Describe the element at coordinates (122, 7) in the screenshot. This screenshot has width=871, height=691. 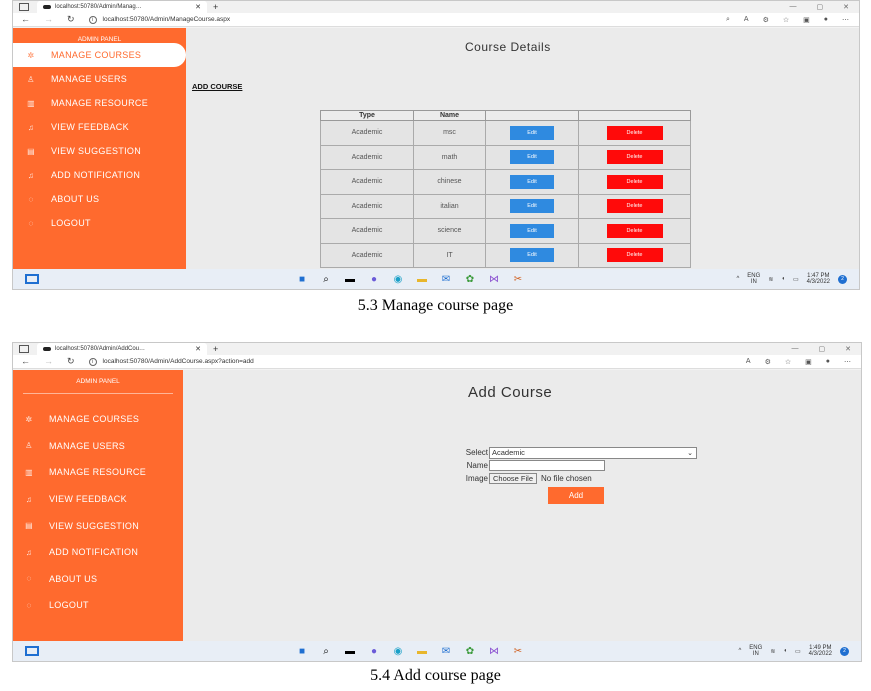
I see `browser-tab: localhost:50780/Admin/Manag… ✕` at that location.